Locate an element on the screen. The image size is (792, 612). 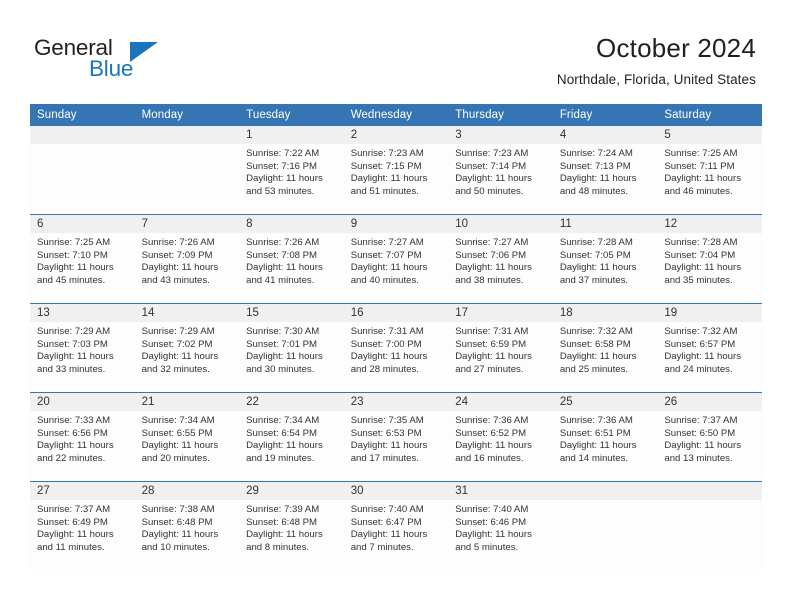
sunset-time: Sunset: 6:50 PM is located at coordinates (700, 433).